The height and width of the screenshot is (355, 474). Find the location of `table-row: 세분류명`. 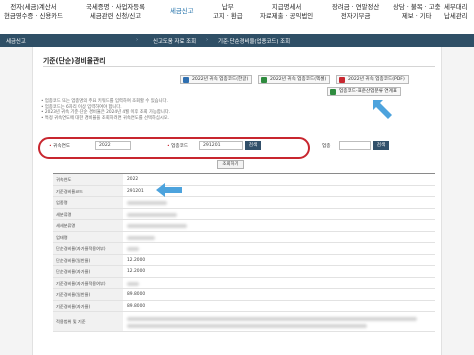

table-row: 세분류명 is located at coordinates (244, 214).